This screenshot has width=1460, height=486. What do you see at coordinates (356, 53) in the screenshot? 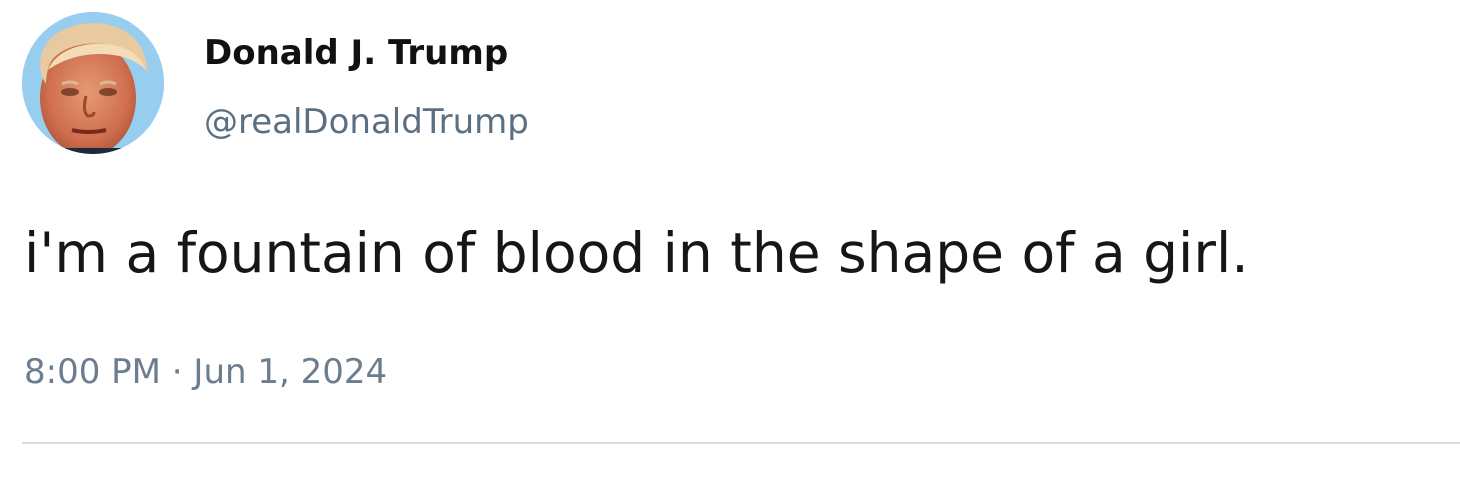
I see `author-display-name: Donald J. Trump` at bounding box center [356, 53].